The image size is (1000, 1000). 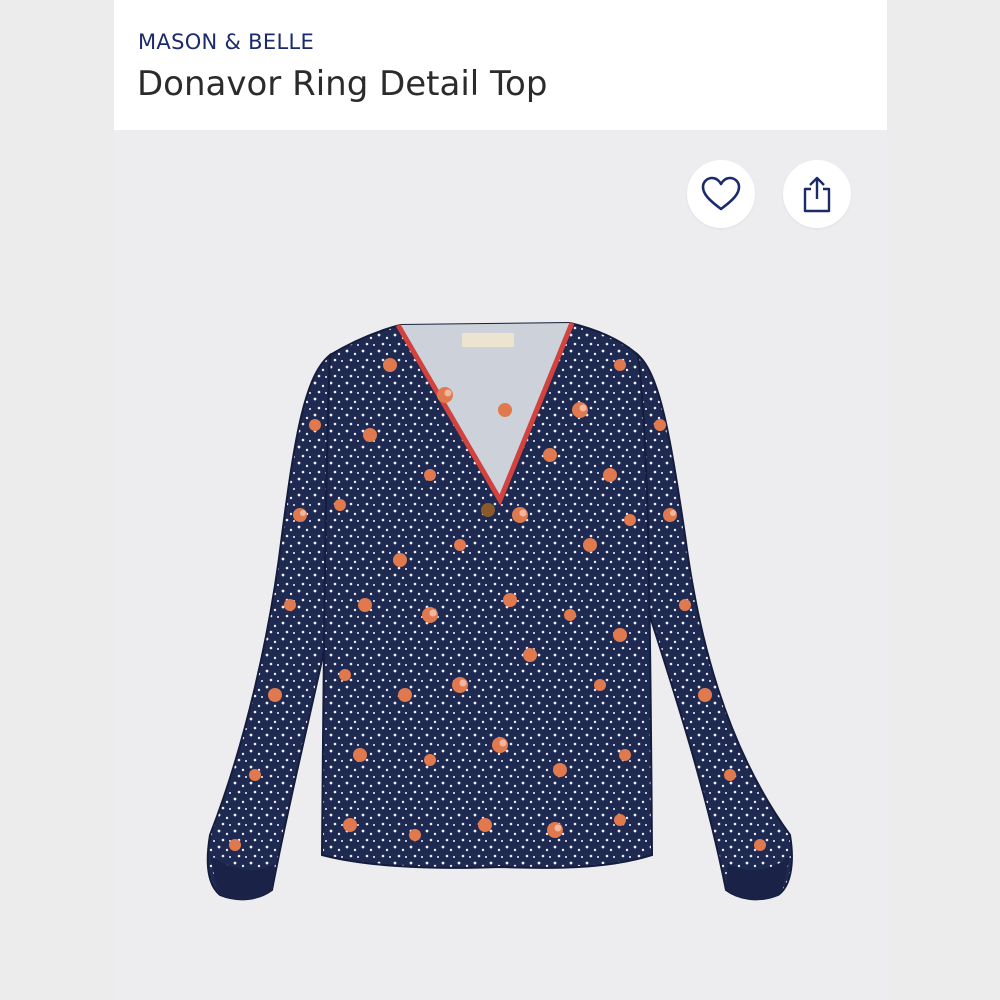 I want to click on brand-name: MASON & BELLE, so click(x=226, y=42).